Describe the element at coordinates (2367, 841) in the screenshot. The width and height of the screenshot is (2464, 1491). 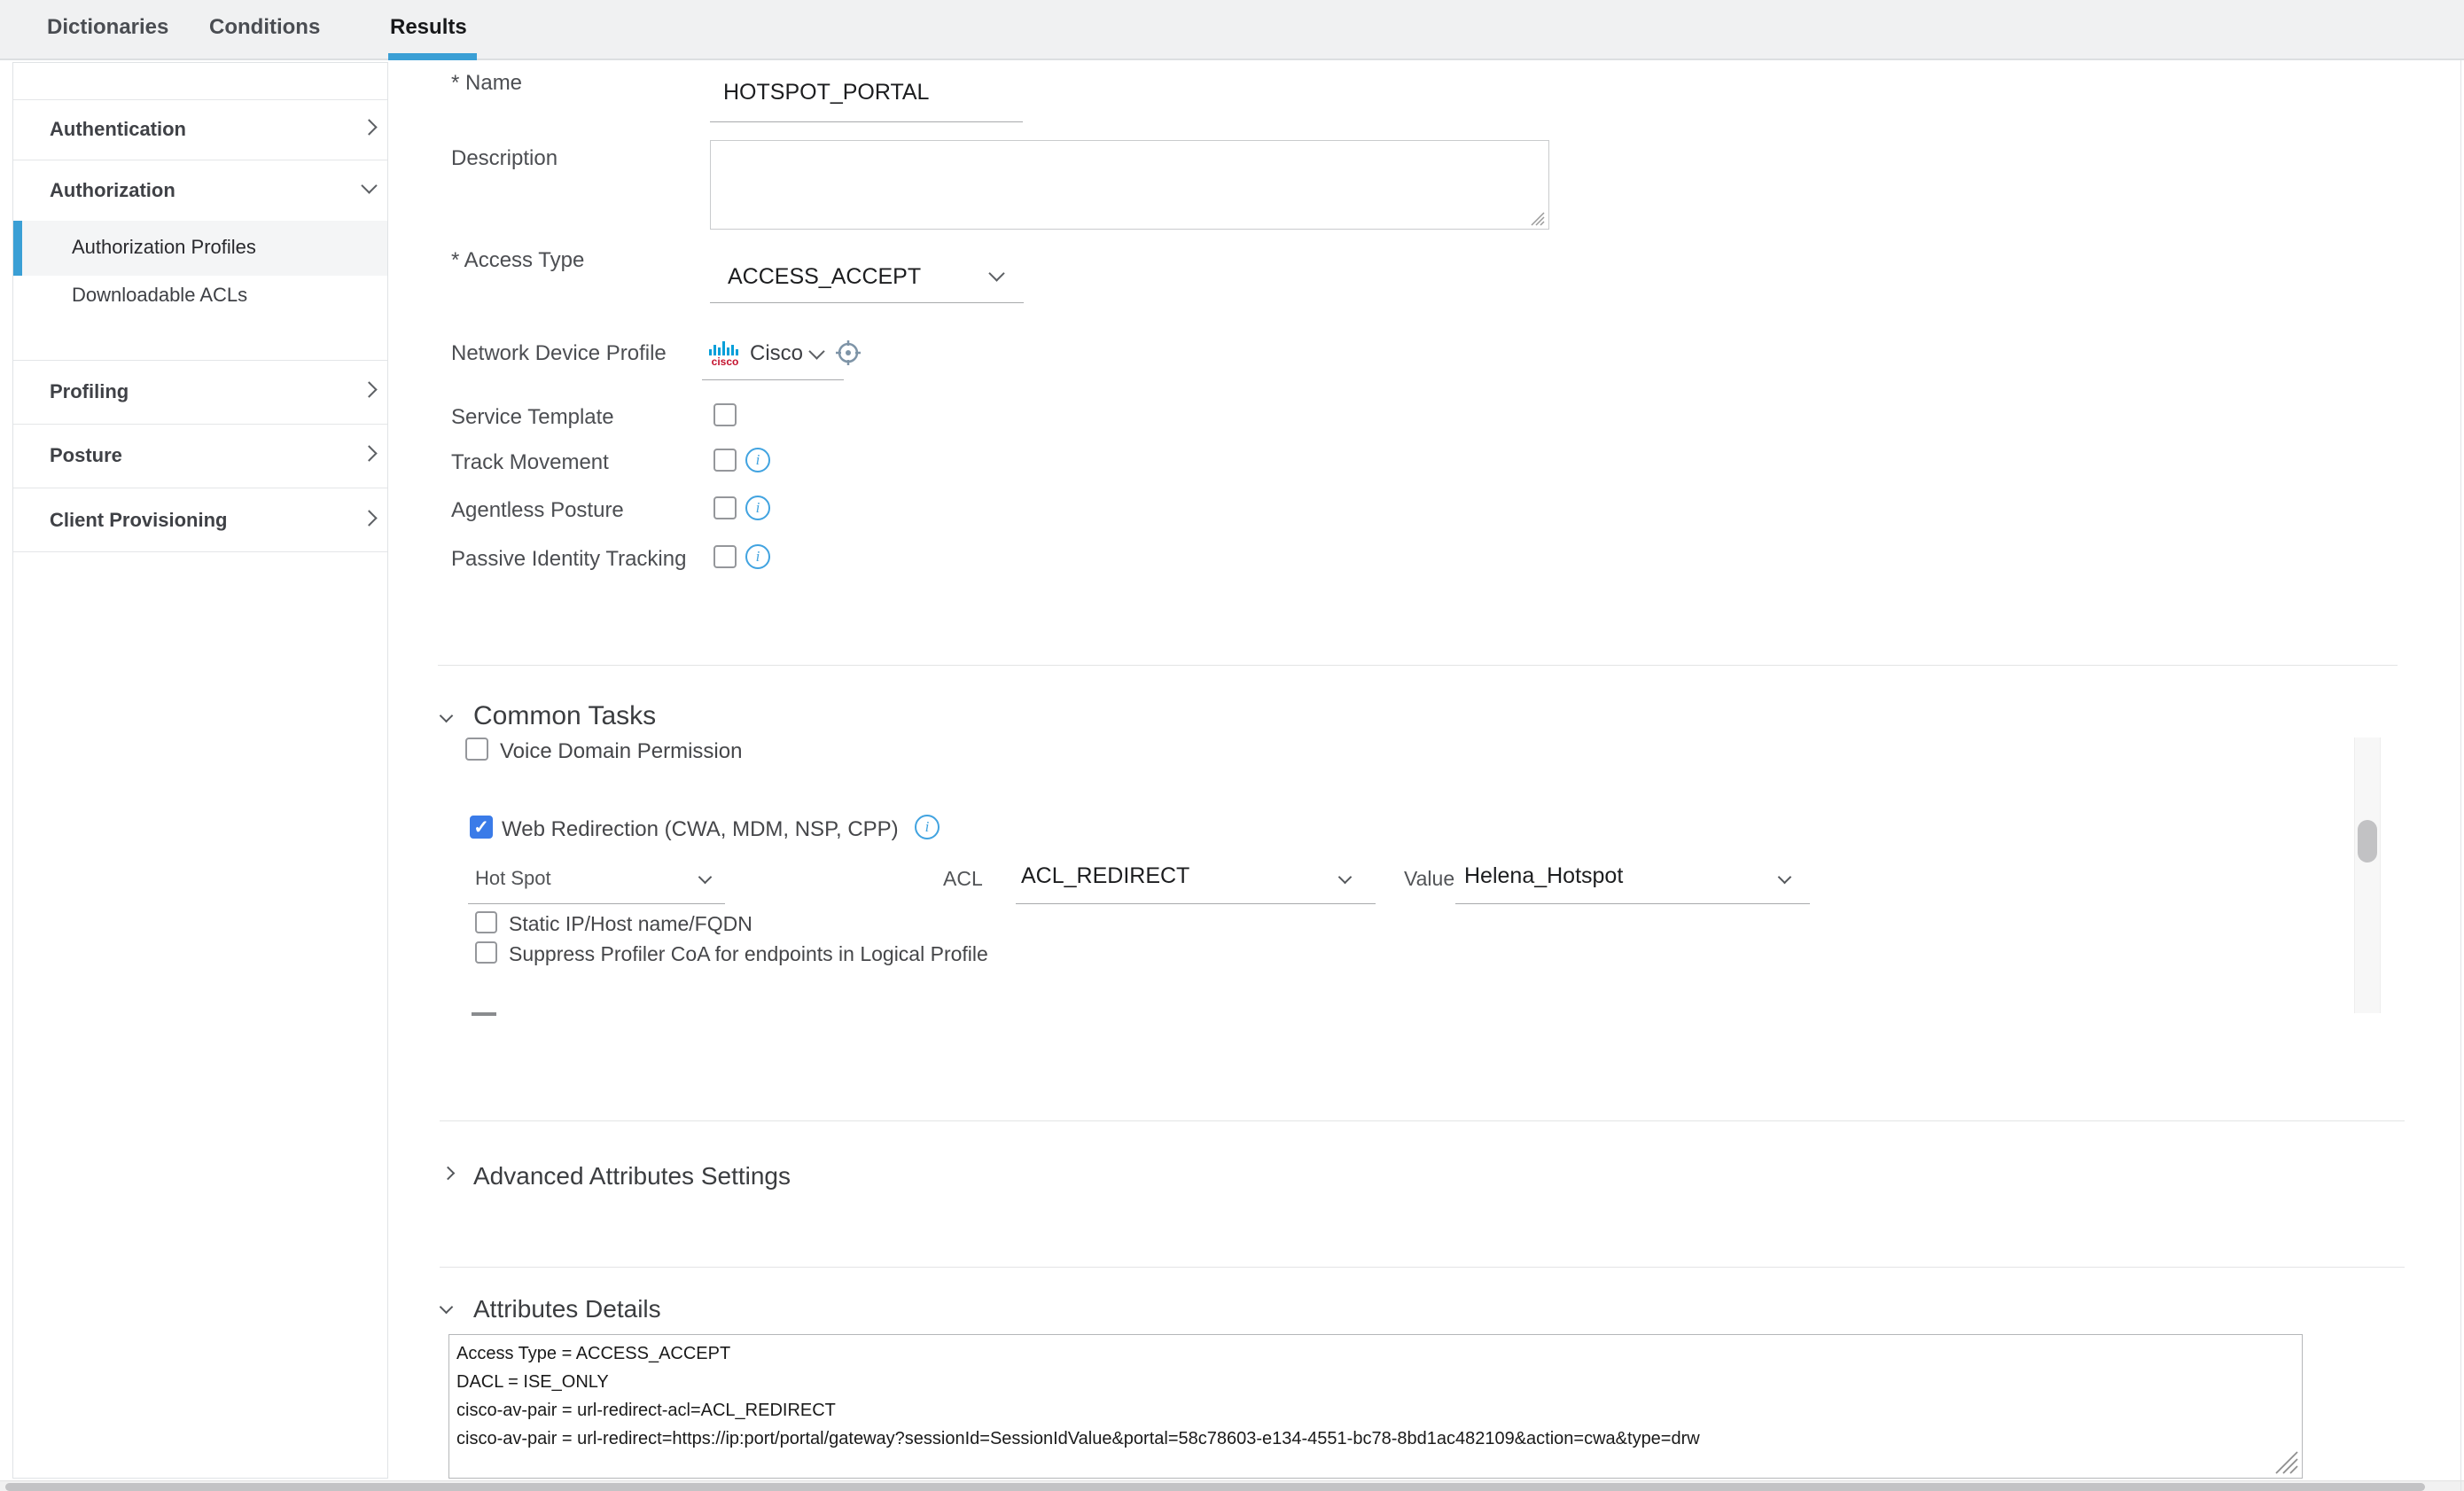
I see `common-tasks-scrollbar-thumb` at that location.